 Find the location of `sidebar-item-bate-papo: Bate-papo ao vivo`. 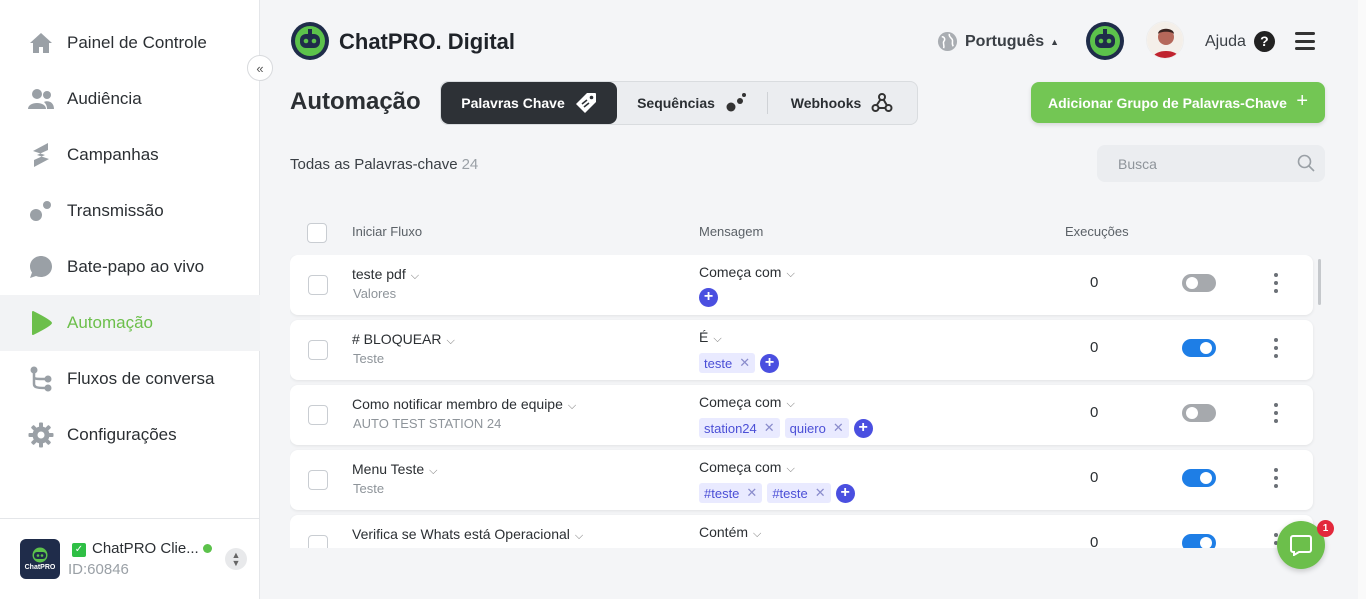

sidebar-item-bate-papo: Bate-papo ao vivo is located at coordinates (130, 267).